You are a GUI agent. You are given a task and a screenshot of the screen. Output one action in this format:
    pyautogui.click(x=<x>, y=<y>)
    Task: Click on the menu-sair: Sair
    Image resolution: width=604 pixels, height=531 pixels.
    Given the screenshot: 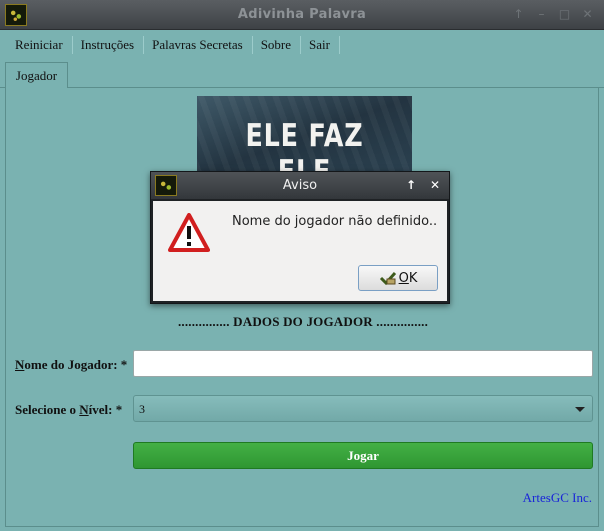 What is the action you would take?
    pyautogui.click(x=320, y=45)
    